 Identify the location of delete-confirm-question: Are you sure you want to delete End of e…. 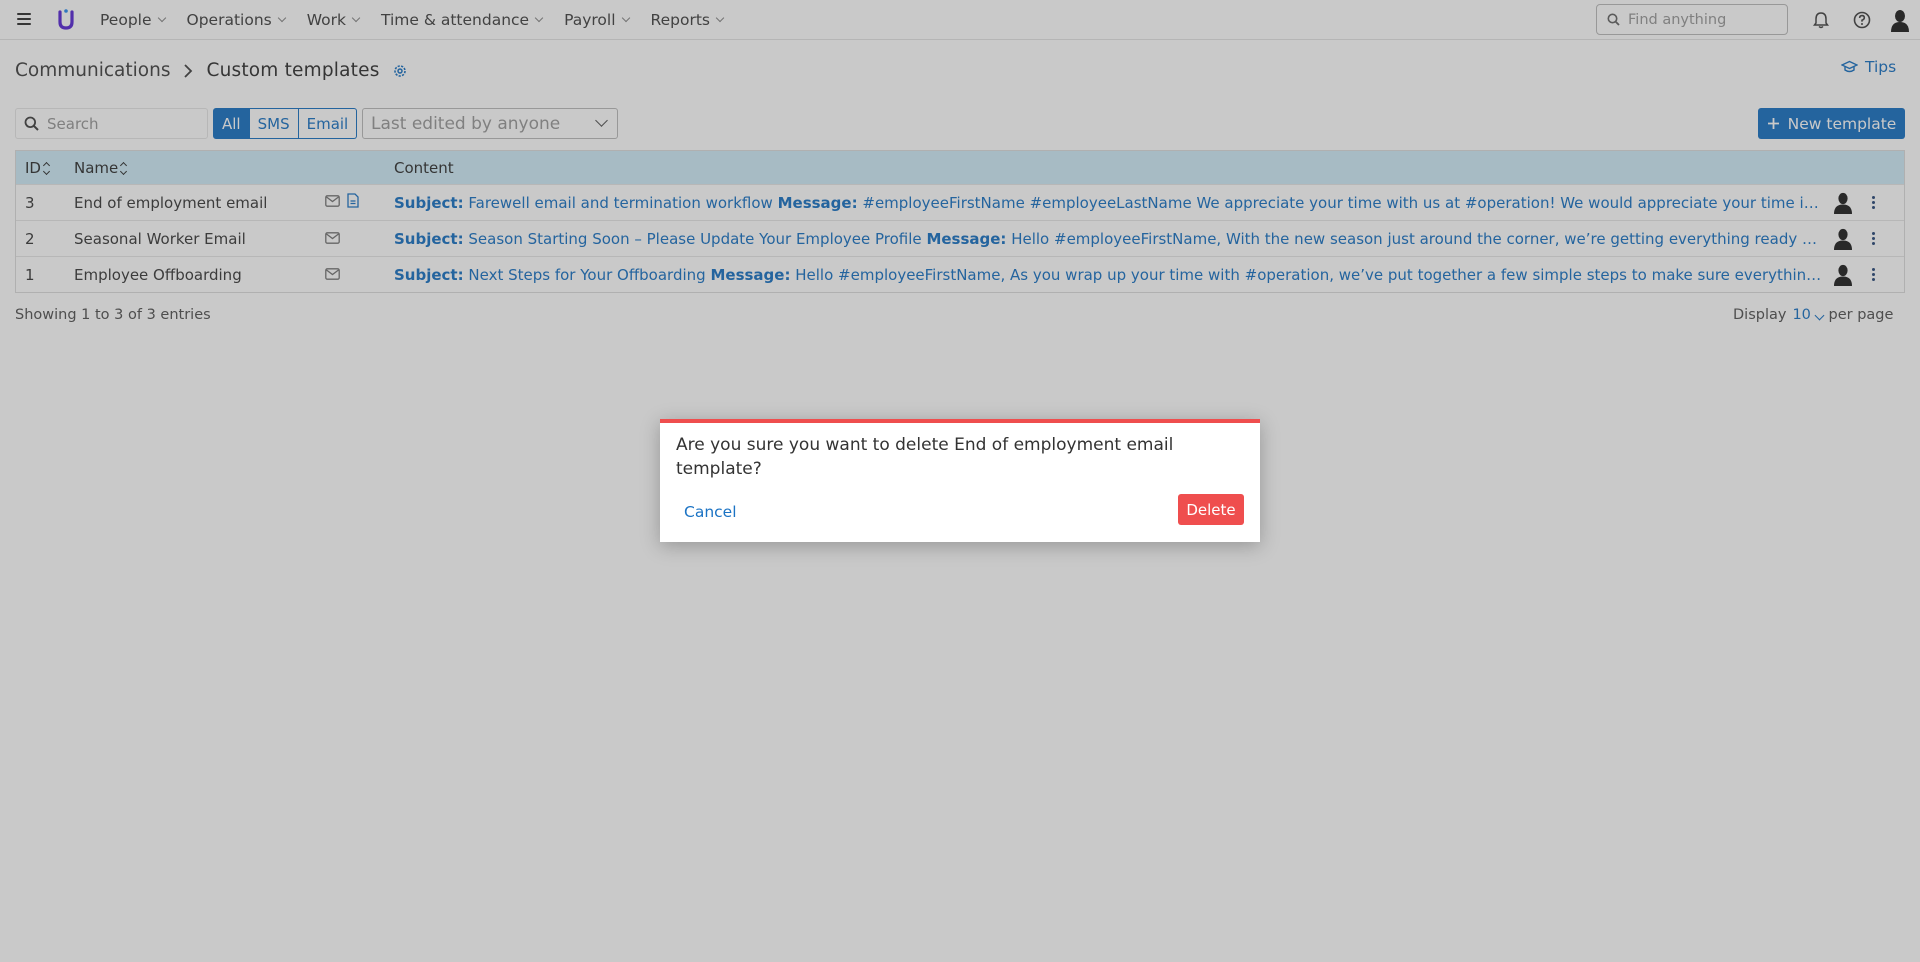
(925, 457).